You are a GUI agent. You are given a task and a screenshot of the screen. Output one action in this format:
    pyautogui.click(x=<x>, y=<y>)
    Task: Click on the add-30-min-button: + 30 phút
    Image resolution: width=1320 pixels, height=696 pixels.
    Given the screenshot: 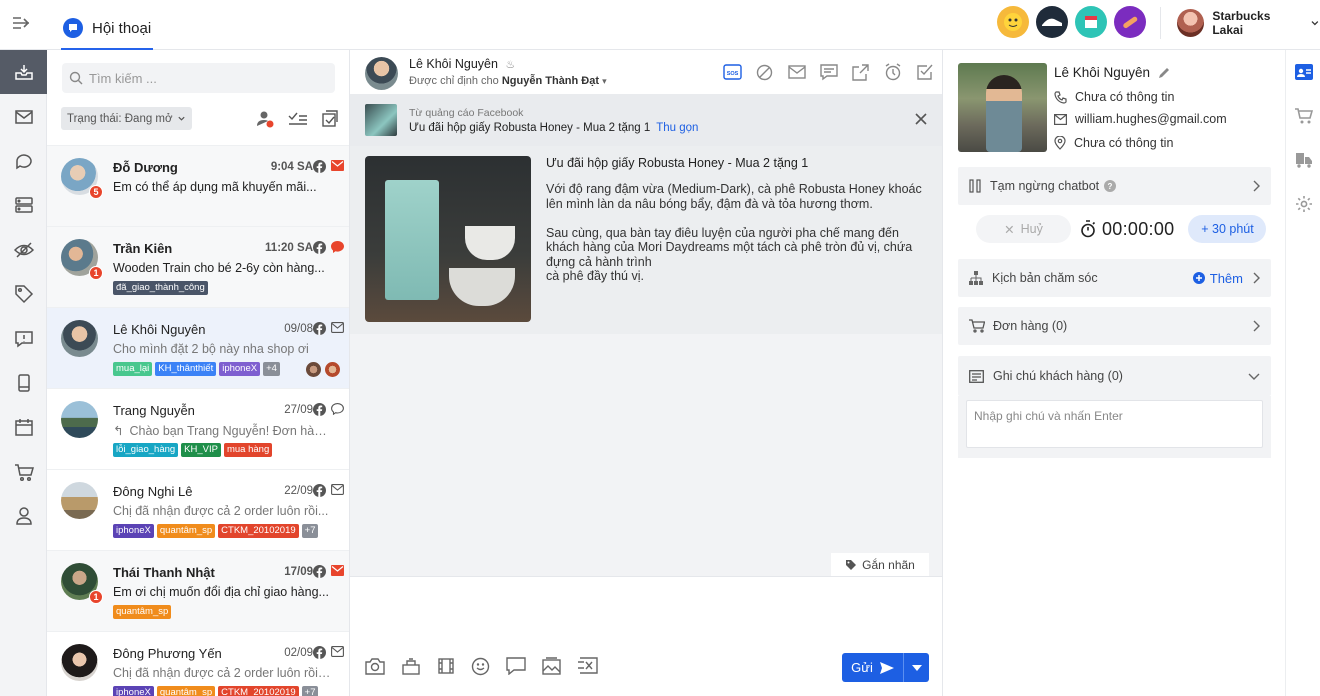 What is the action you would take?
    pyautogui.click(x=1227, y=229)
    